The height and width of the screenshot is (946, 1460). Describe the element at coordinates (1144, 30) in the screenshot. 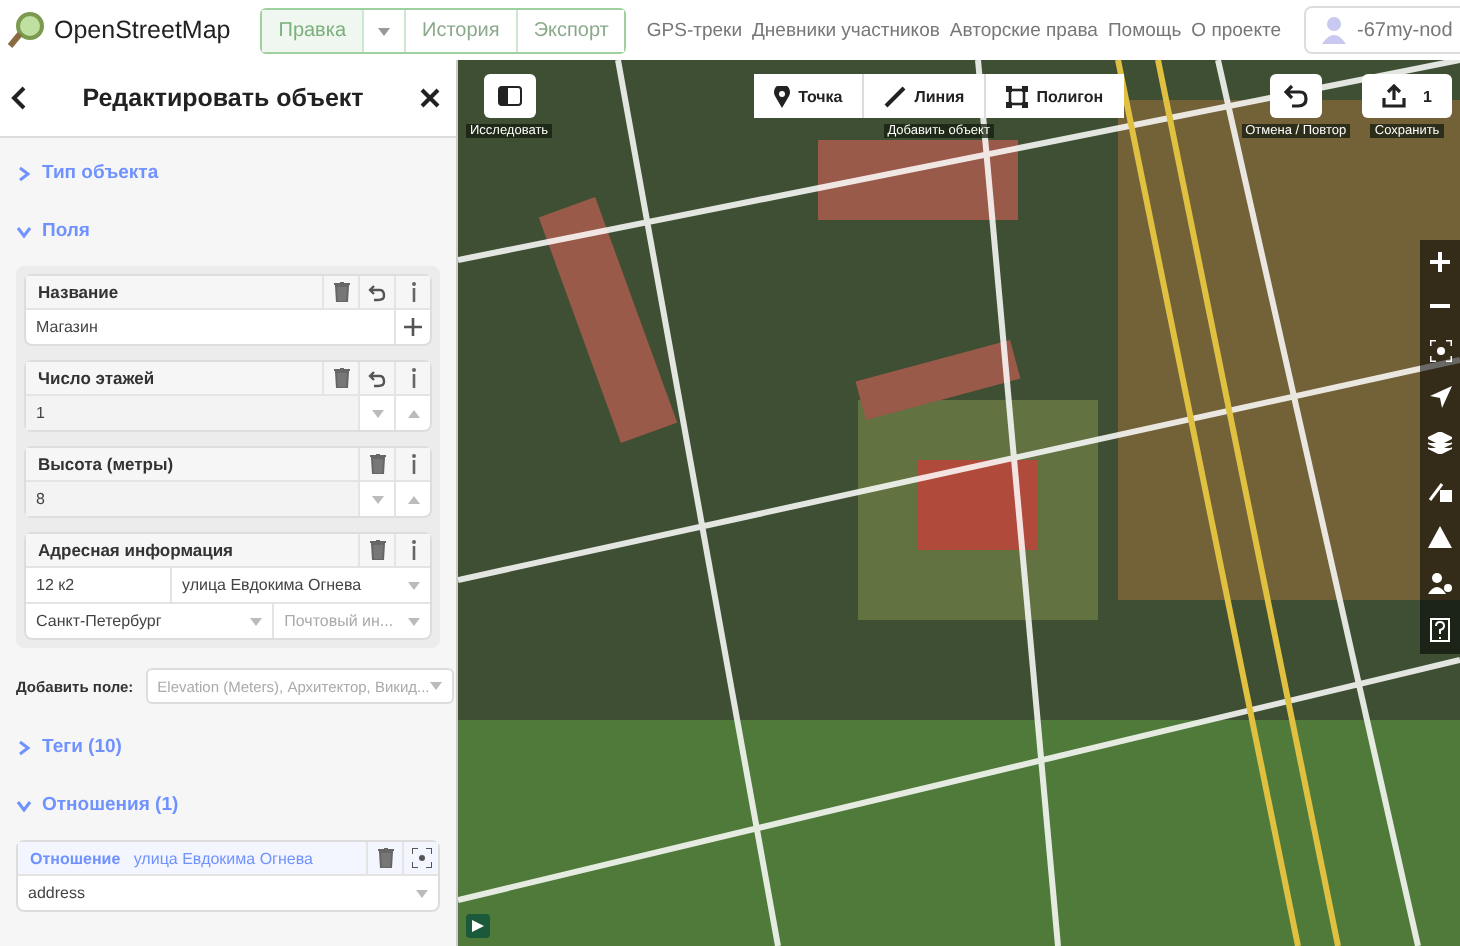

I see `nav-link: Помощь` at that location.